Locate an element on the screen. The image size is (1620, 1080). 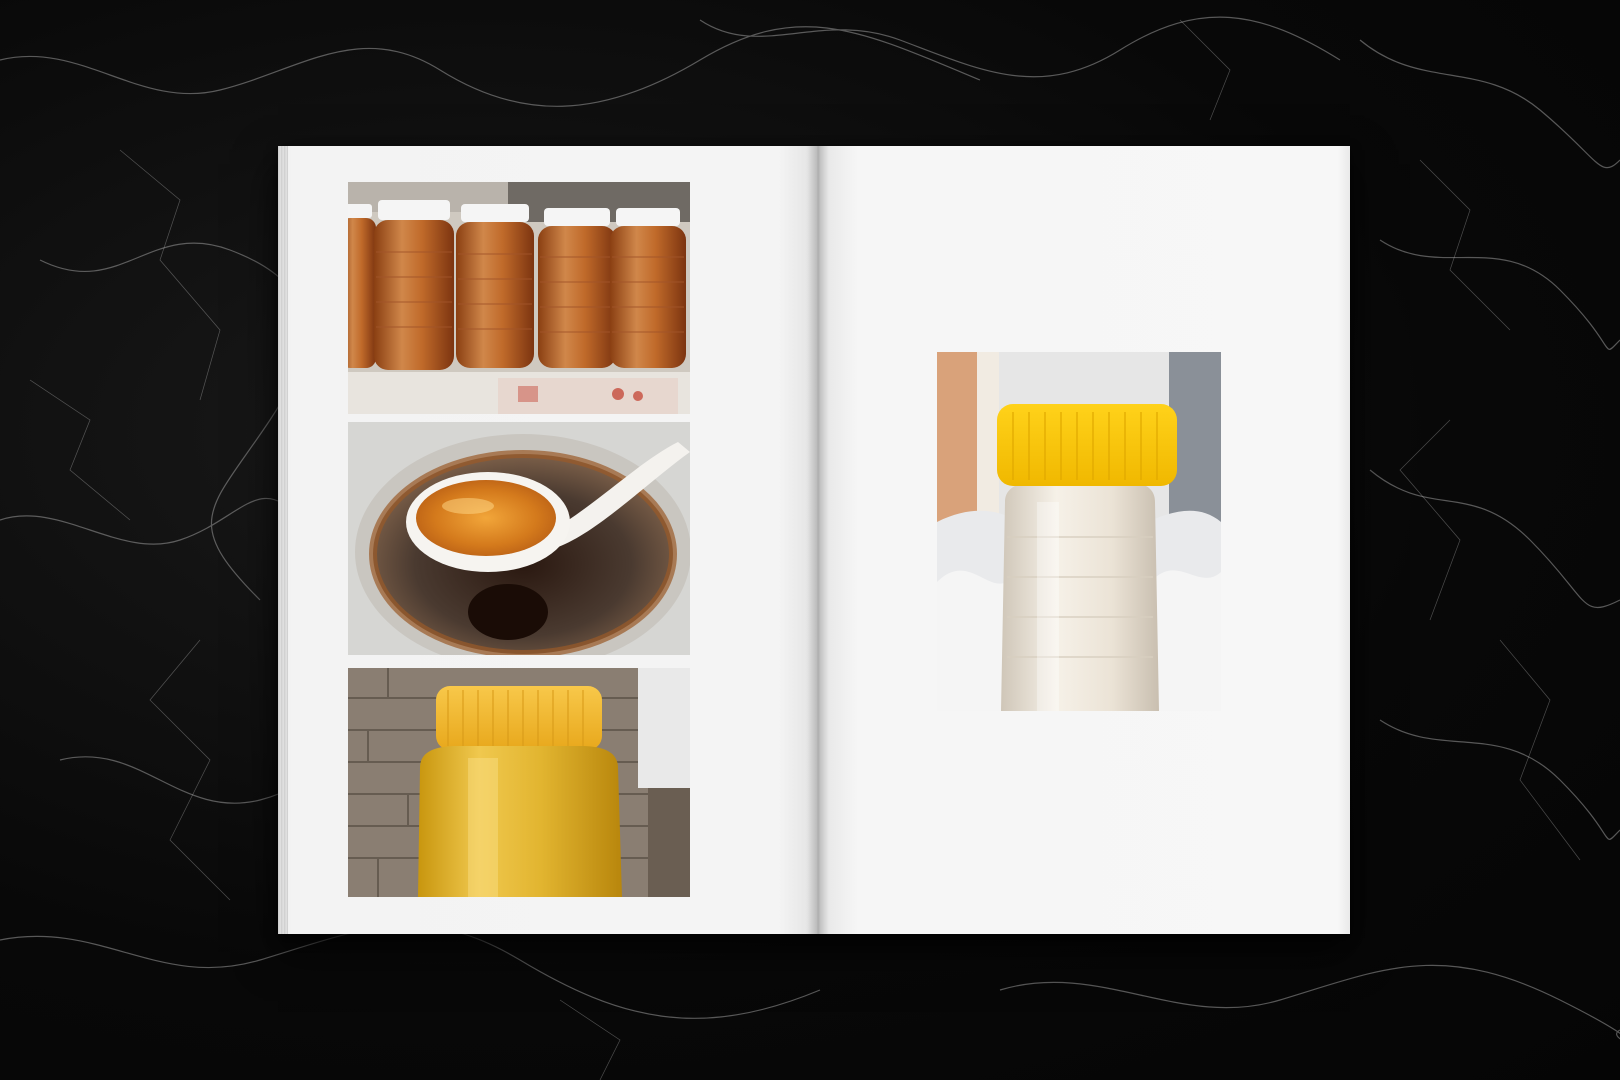
page-edges is located at coordinates (283, 540).